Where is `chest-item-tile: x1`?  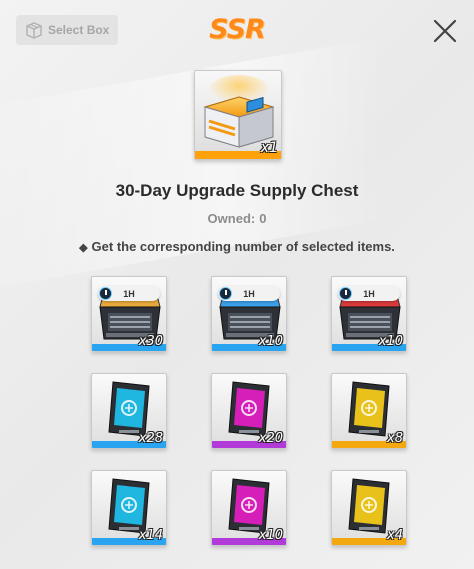 chest-item-tile: x1 is located at coordinates (238, 115).